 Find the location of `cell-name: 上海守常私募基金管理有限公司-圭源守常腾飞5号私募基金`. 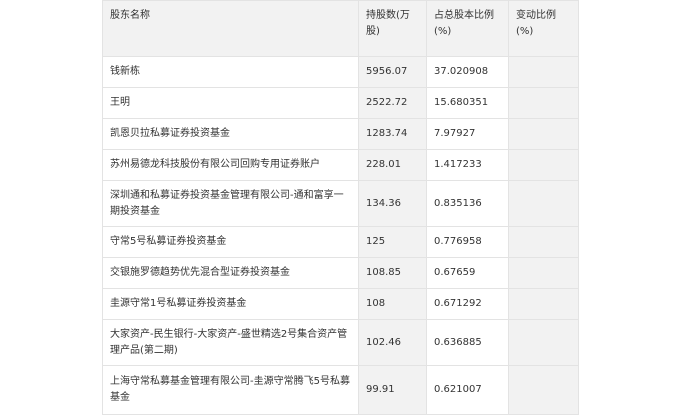

cell-name: 上海守常私募基金管理有限公司-圭源守常腾飞5号私募基金 is located at coordinates (230, 390).